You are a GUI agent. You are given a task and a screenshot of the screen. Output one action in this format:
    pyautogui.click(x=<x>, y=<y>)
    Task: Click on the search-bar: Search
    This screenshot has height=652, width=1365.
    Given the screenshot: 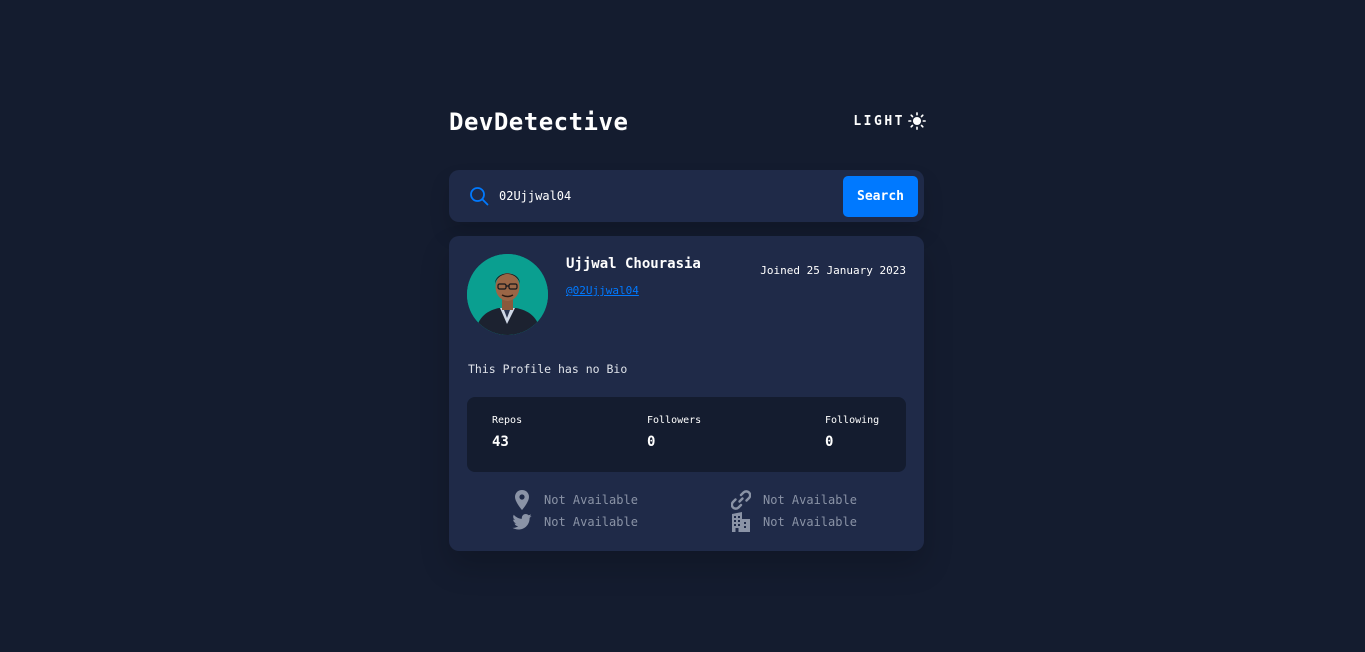 What is the action you would take?
    pyautogui.click(x=686, y=196)
    